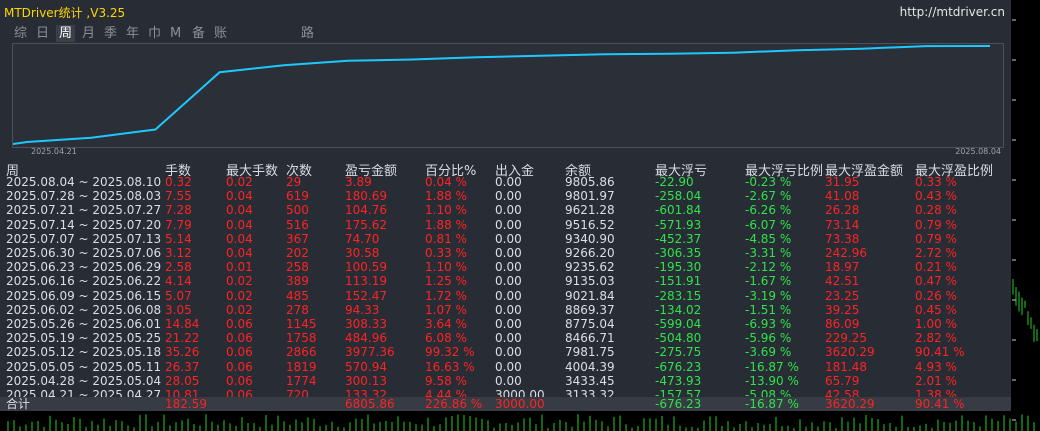 Image resolution: width=1040 pixels, height=431 pixels. What do you see at coordinates (768, 352) in the screenshot?
I see `cell-max-float-loss-pct: -3.69 %` at bounding box center [768, 352].